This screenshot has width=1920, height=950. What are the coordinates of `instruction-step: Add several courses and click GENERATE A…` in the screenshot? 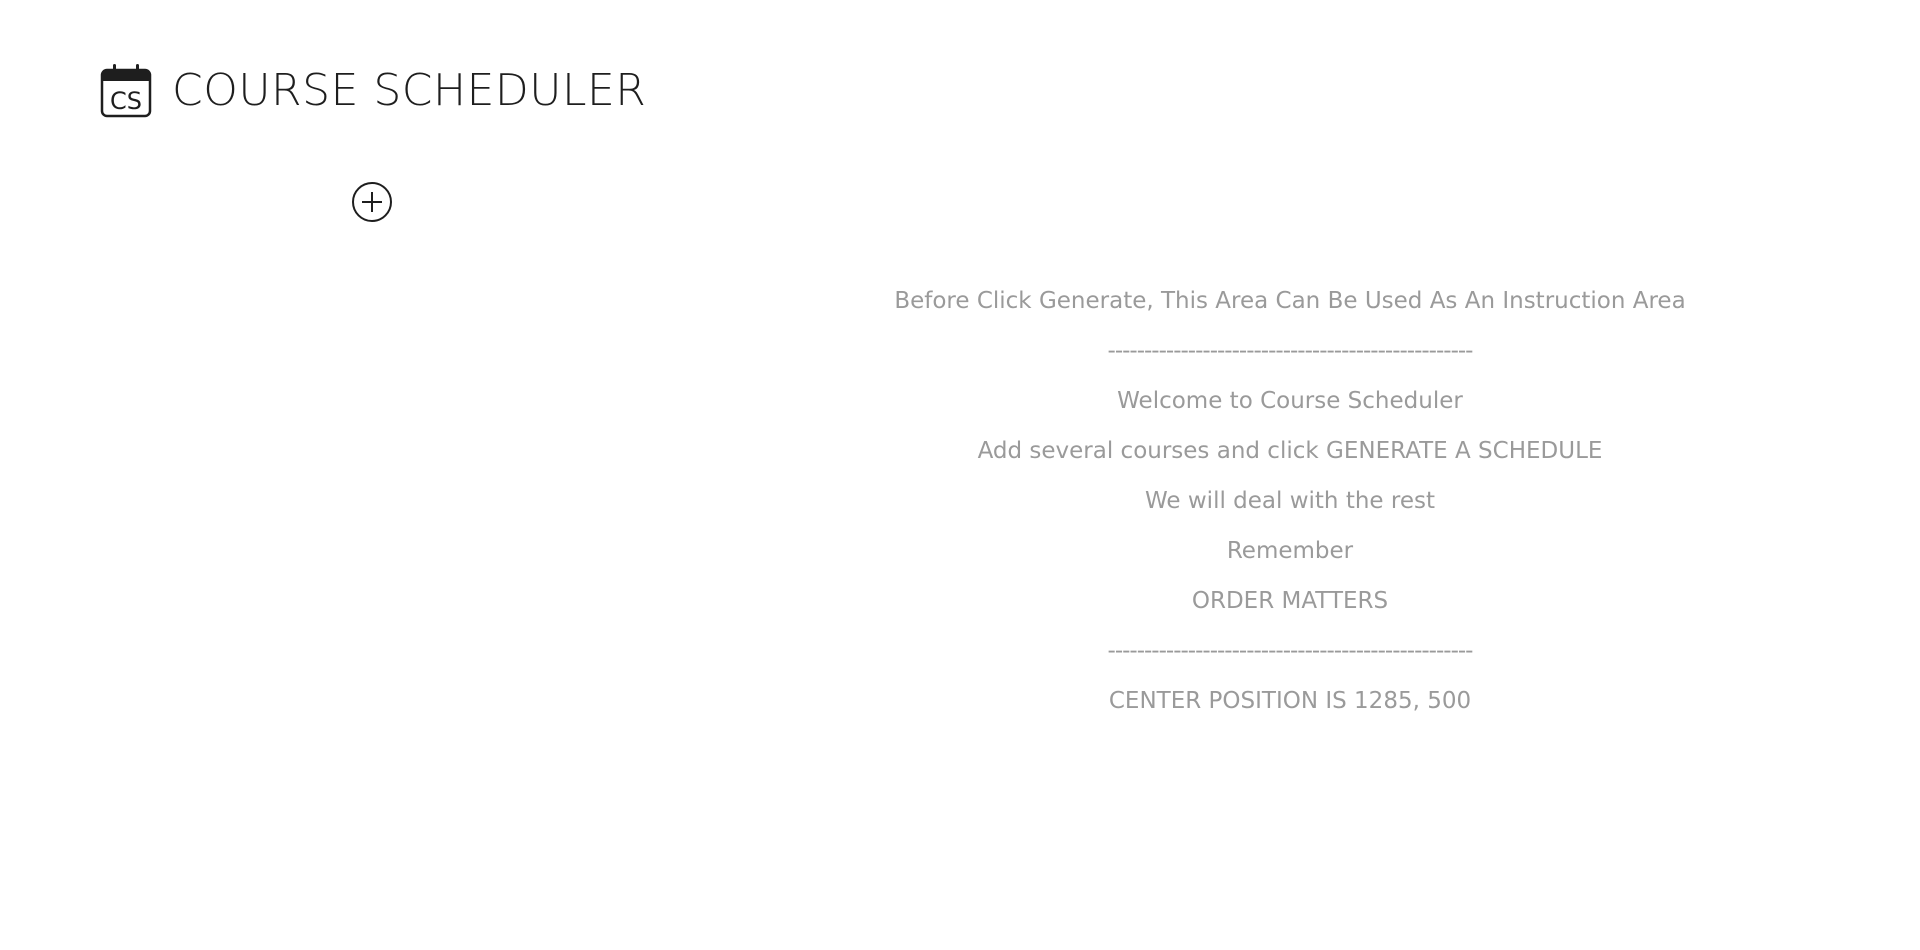 It's located at (1290, 451).